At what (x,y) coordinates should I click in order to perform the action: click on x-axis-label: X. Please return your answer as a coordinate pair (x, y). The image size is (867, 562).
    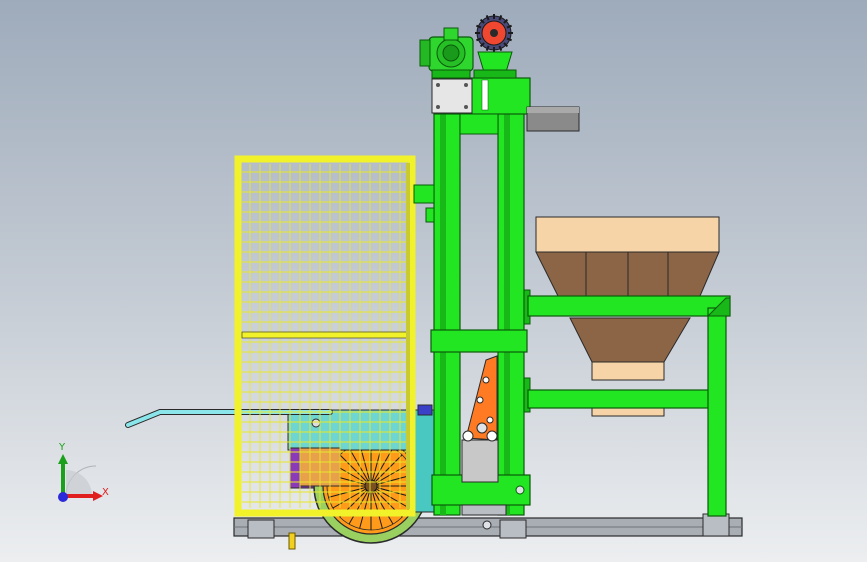
    Looking at the image, I should click on (105, 492).